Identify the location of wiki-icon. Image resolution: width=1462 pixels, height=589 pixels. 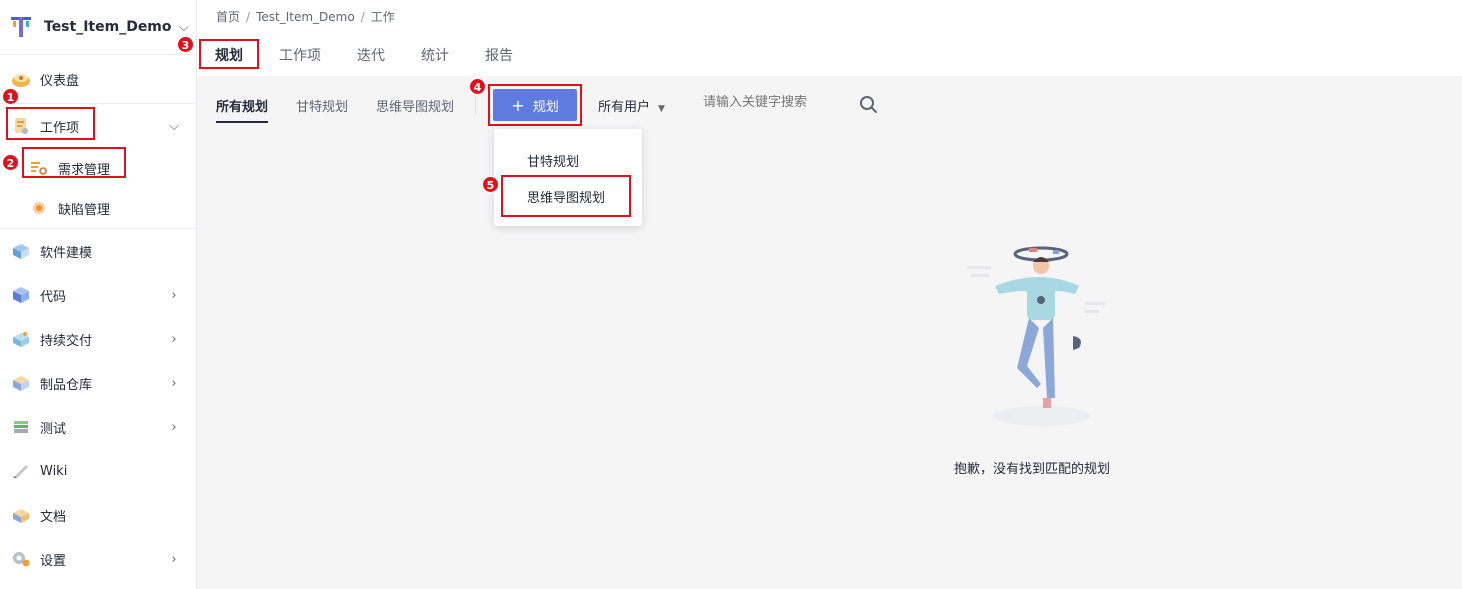
(21, 471).